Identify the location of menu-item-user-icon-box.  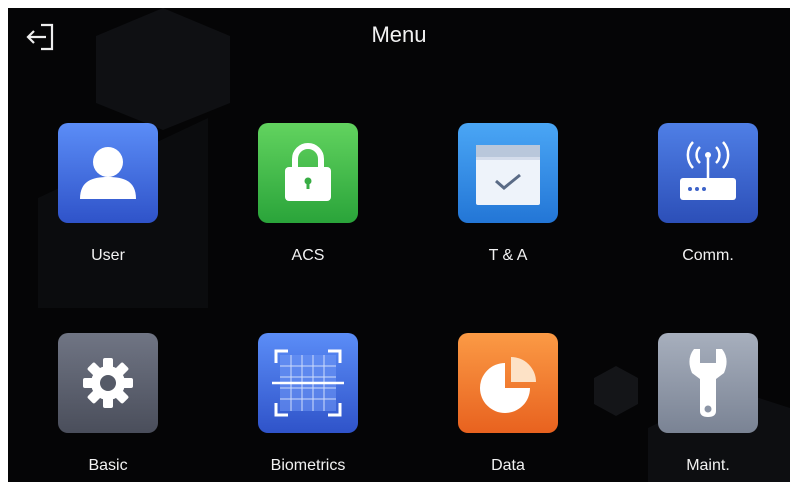
(108, 173).